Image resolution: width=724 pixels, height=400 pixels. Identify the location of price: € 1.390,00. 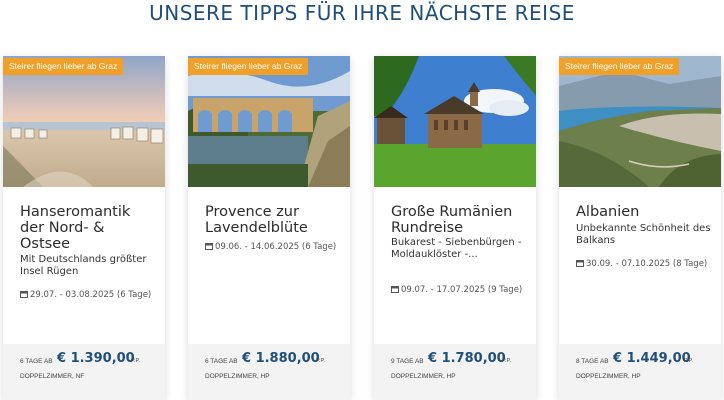
(96, 358).